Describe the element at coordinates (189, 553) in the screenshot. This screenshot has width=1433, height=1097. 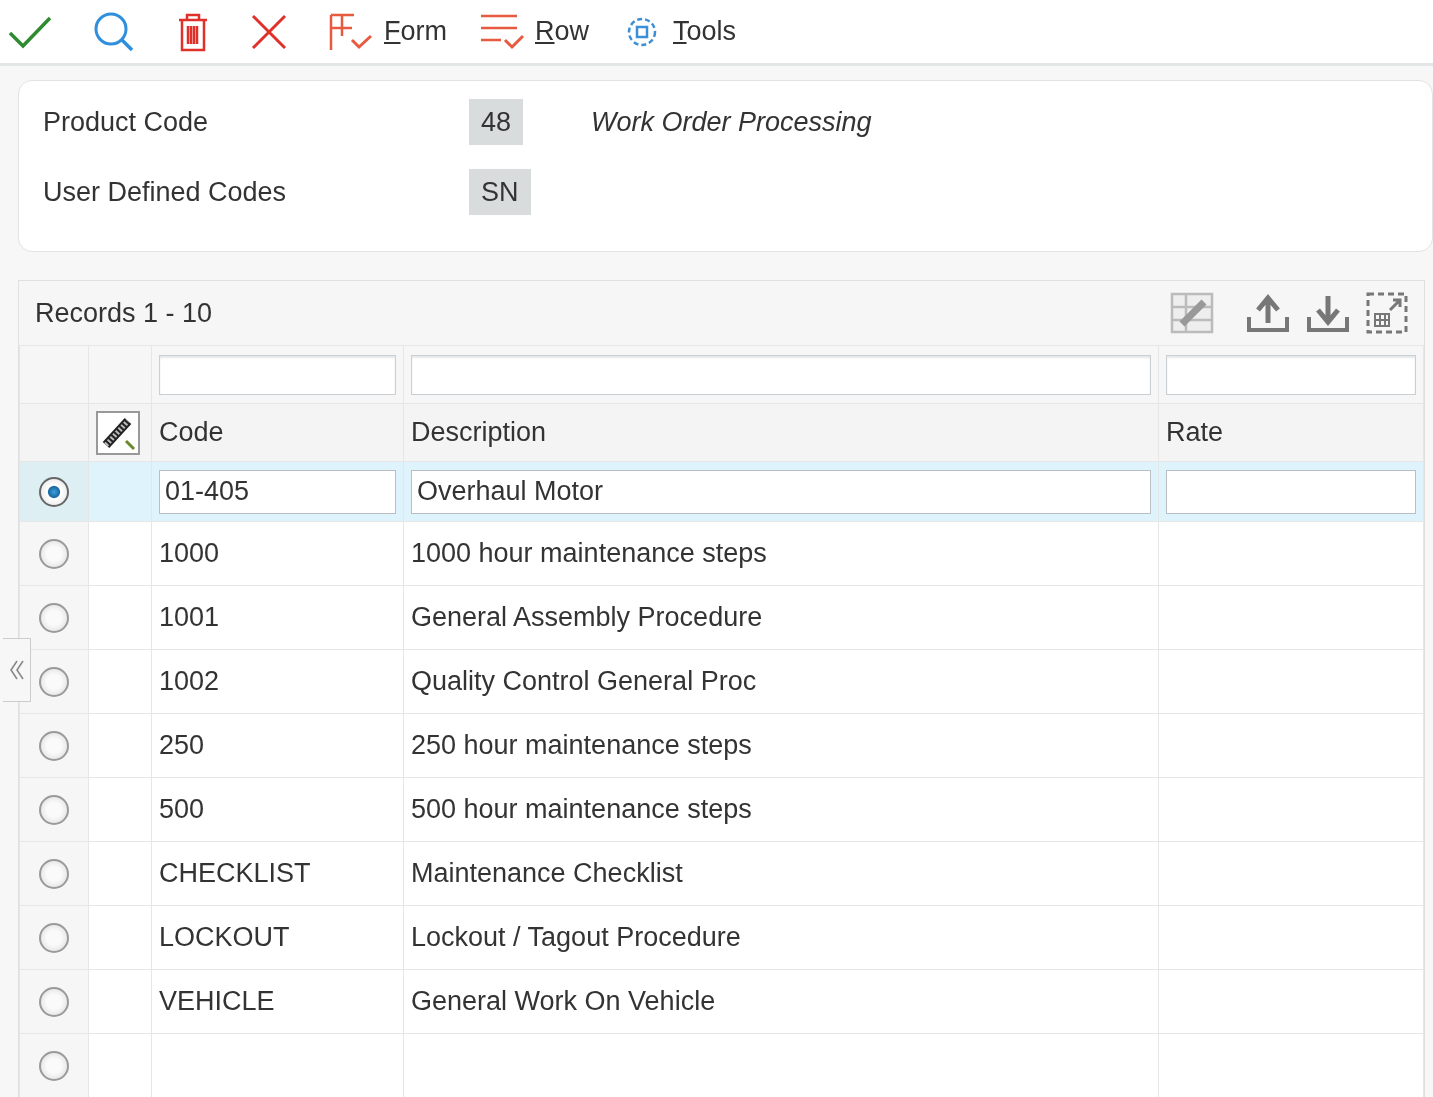
I see `code-cell: 1000` at that location.